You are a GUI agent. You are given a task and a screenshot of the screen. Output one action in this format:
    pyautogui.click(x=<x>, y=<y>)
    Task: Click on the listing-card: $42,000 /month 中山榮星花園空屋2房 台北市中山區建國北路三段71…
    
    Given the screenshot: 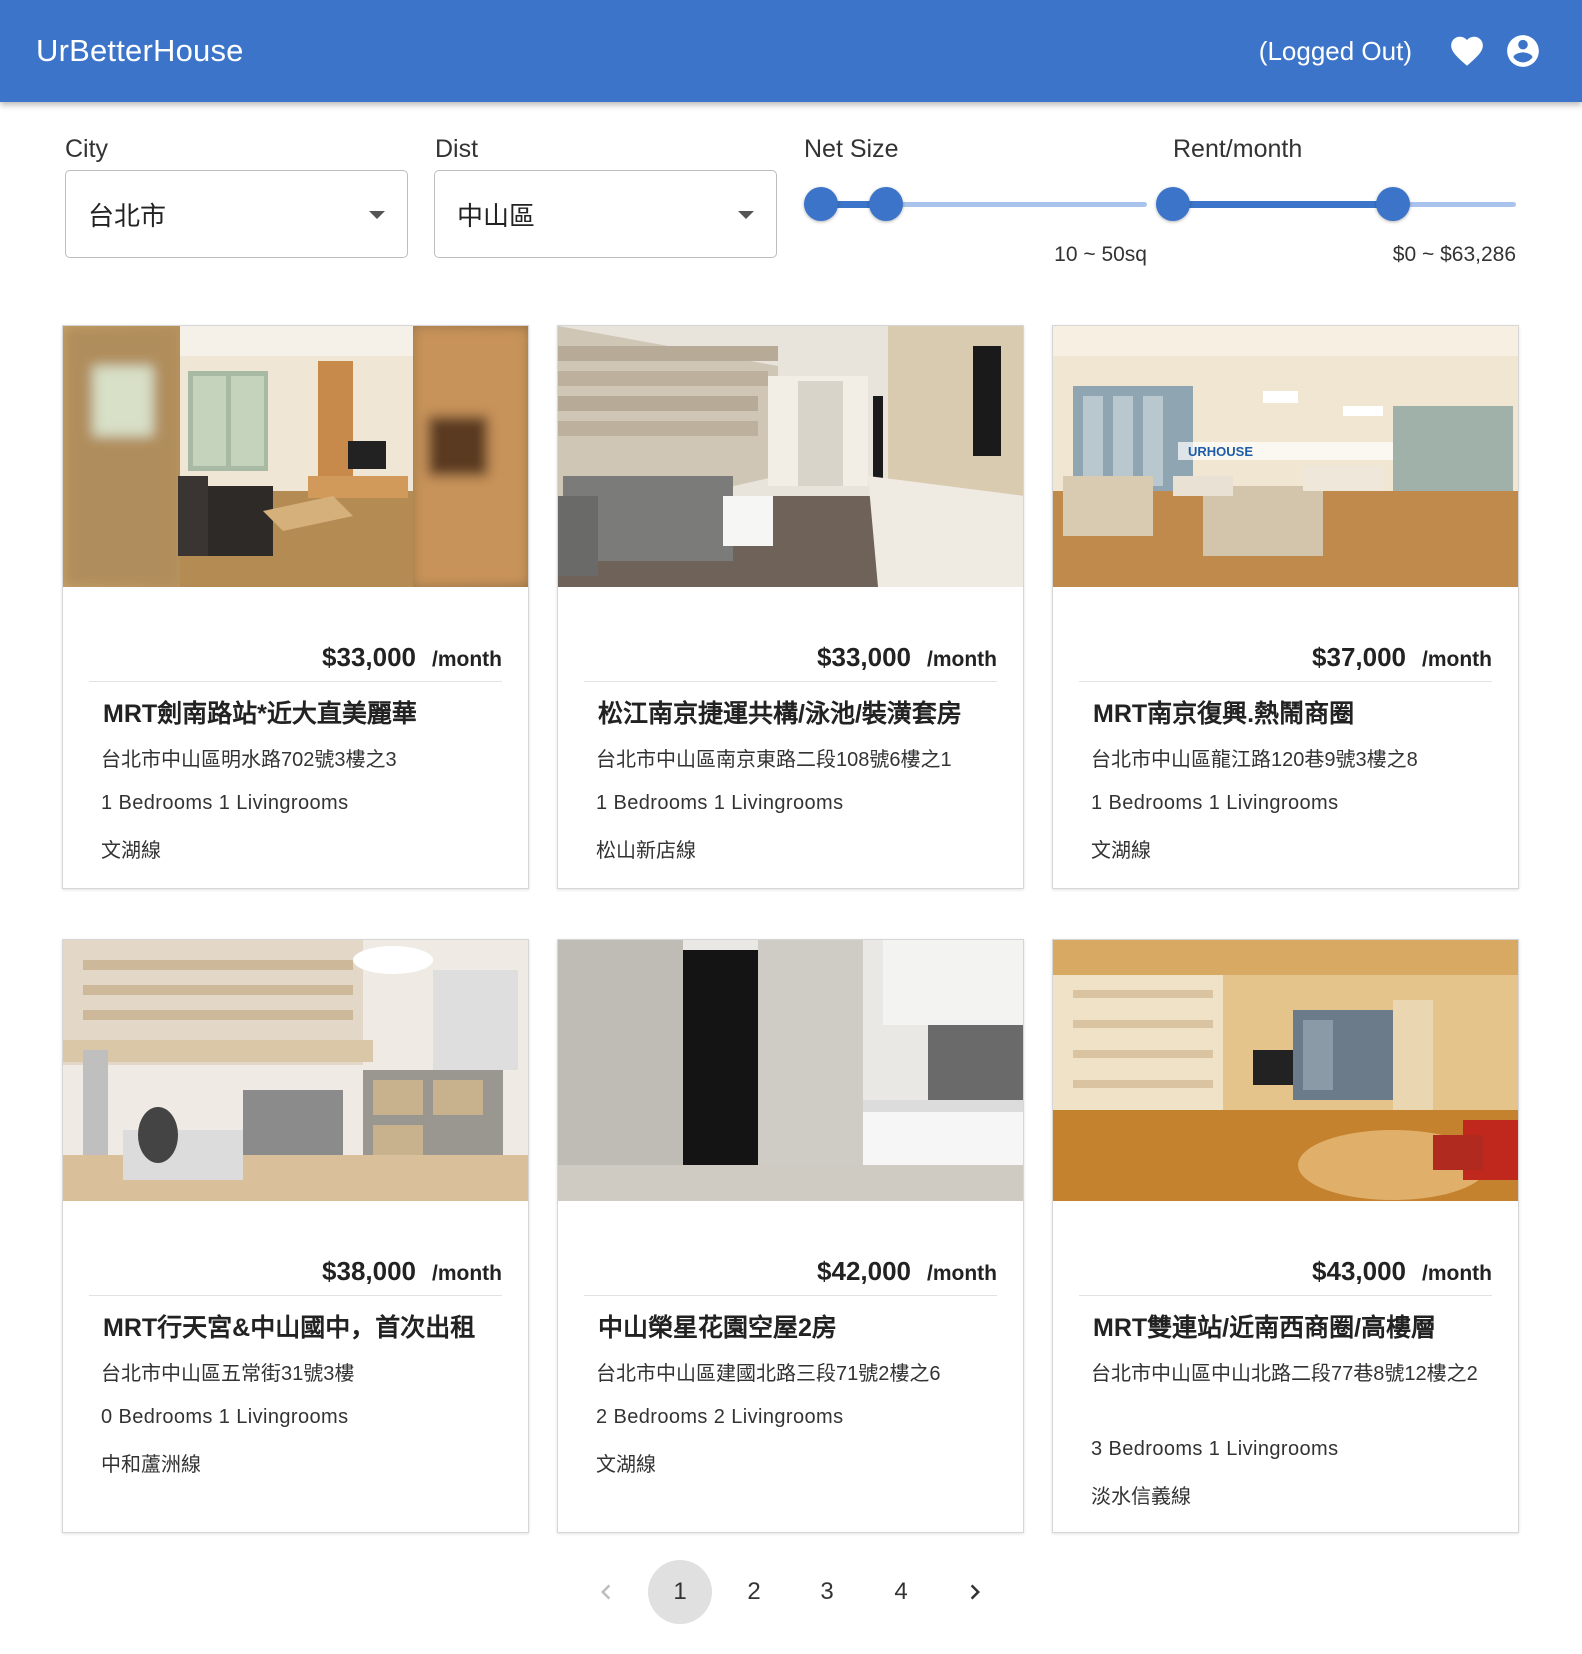 What is the action you would take?
    pyautogui.click(x=790, y=1236)
    